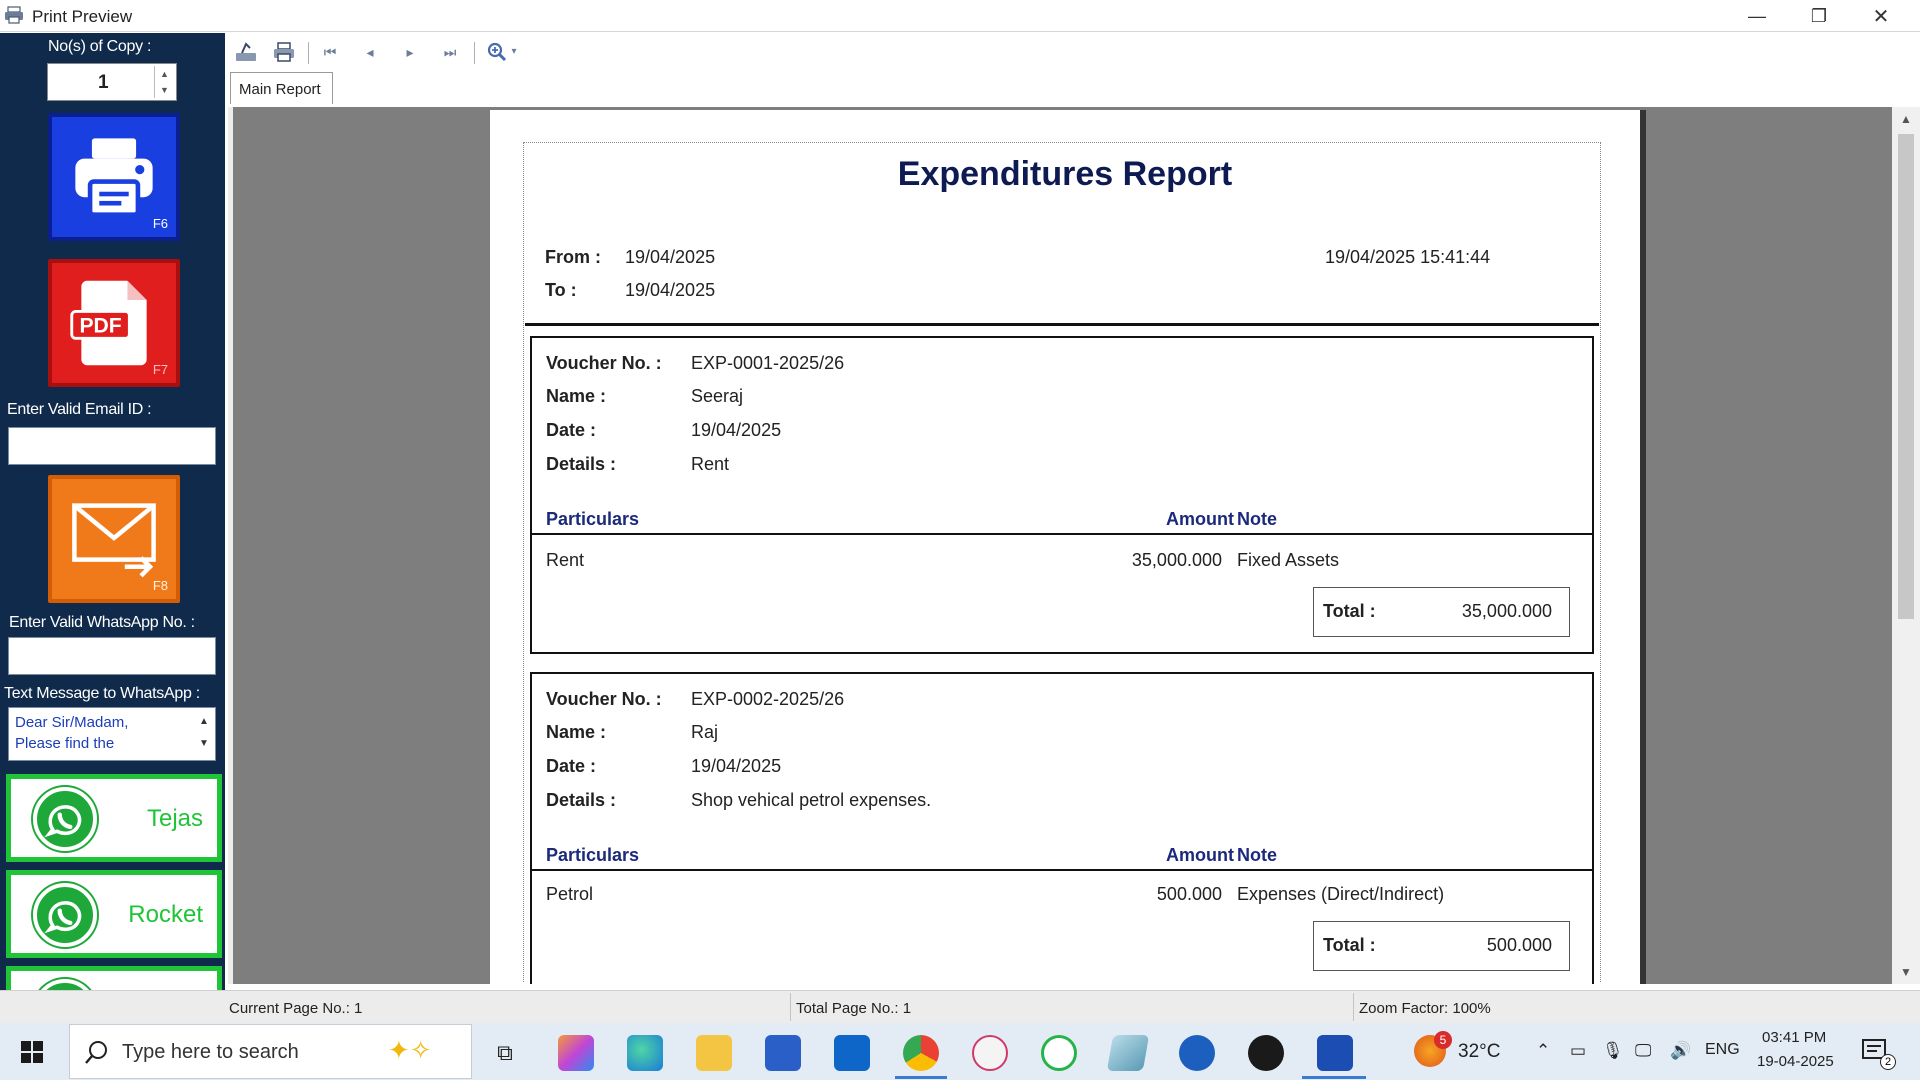 The height and width of the screenshot is (1080, 1920). Describe the element at coordinates (165, 914) in the screenshot. I see `whatsapp-contact-label: Rocket` at that location.